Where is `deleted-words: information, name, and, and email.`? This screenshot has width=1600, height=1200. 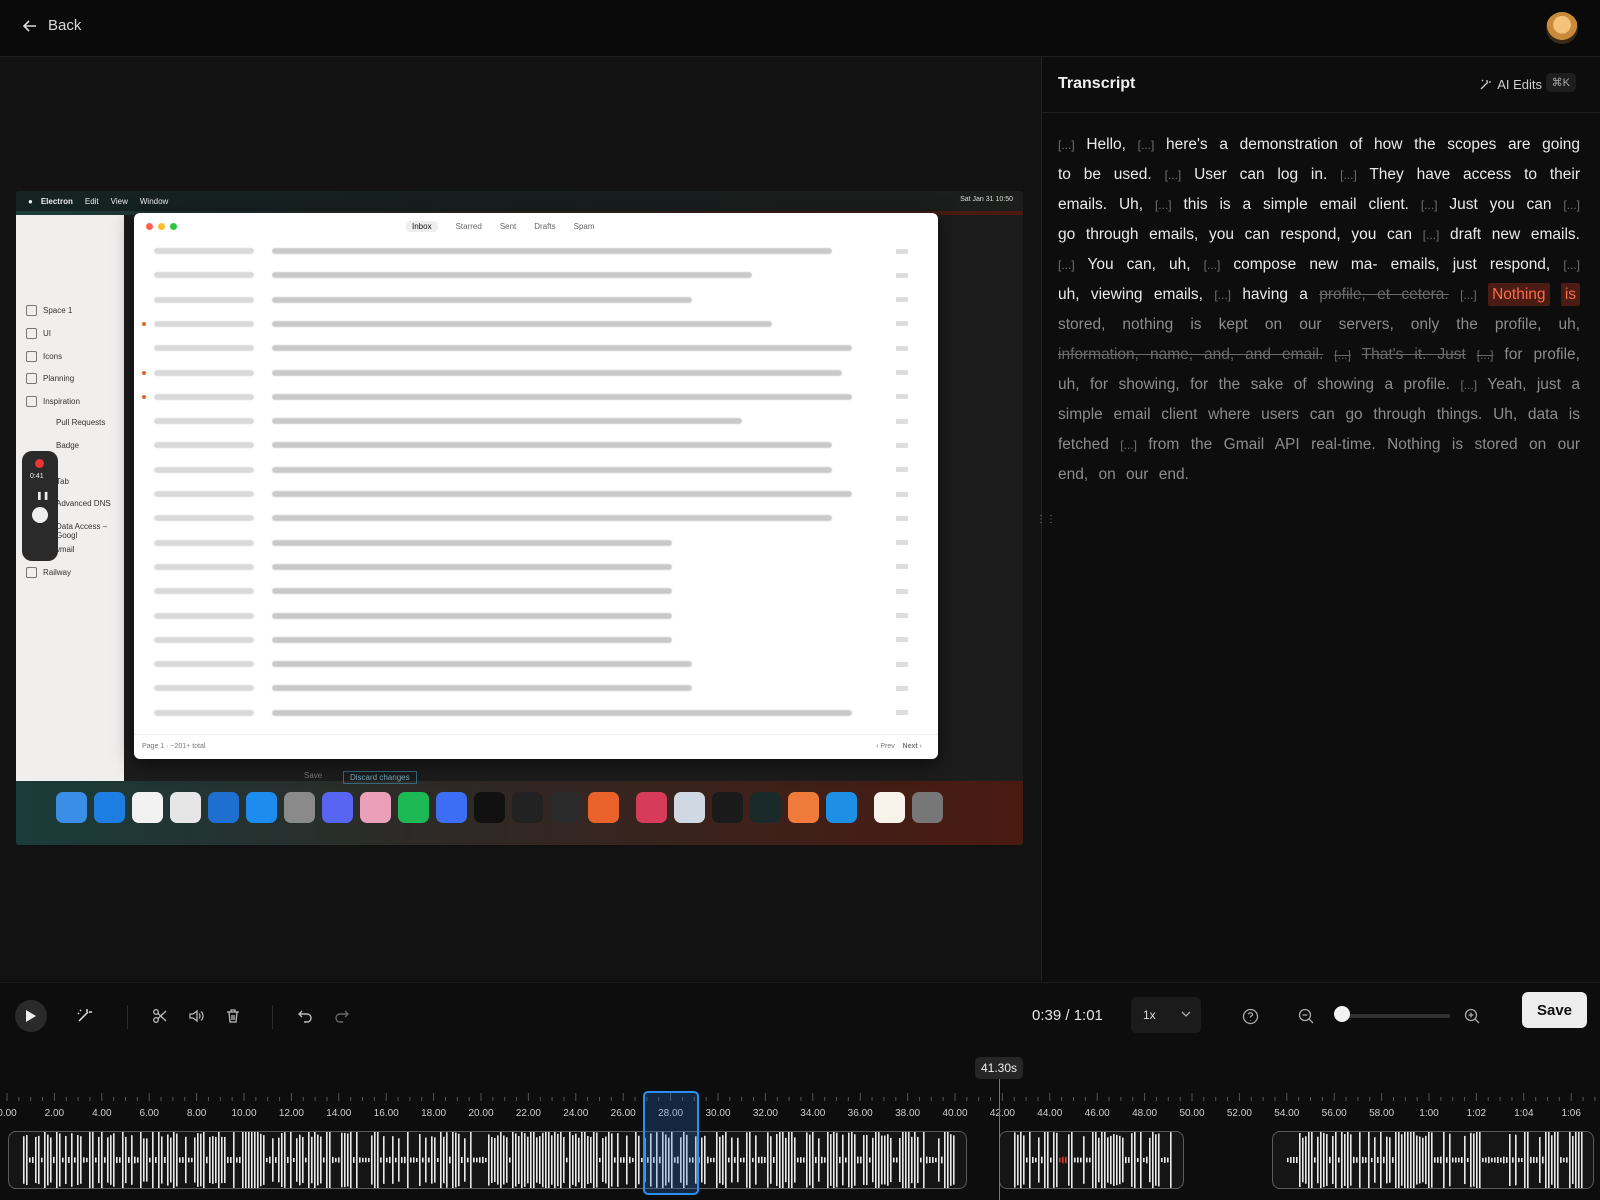 deleted-words: information, name, and, and email. is located at coordinates (1190, 354).